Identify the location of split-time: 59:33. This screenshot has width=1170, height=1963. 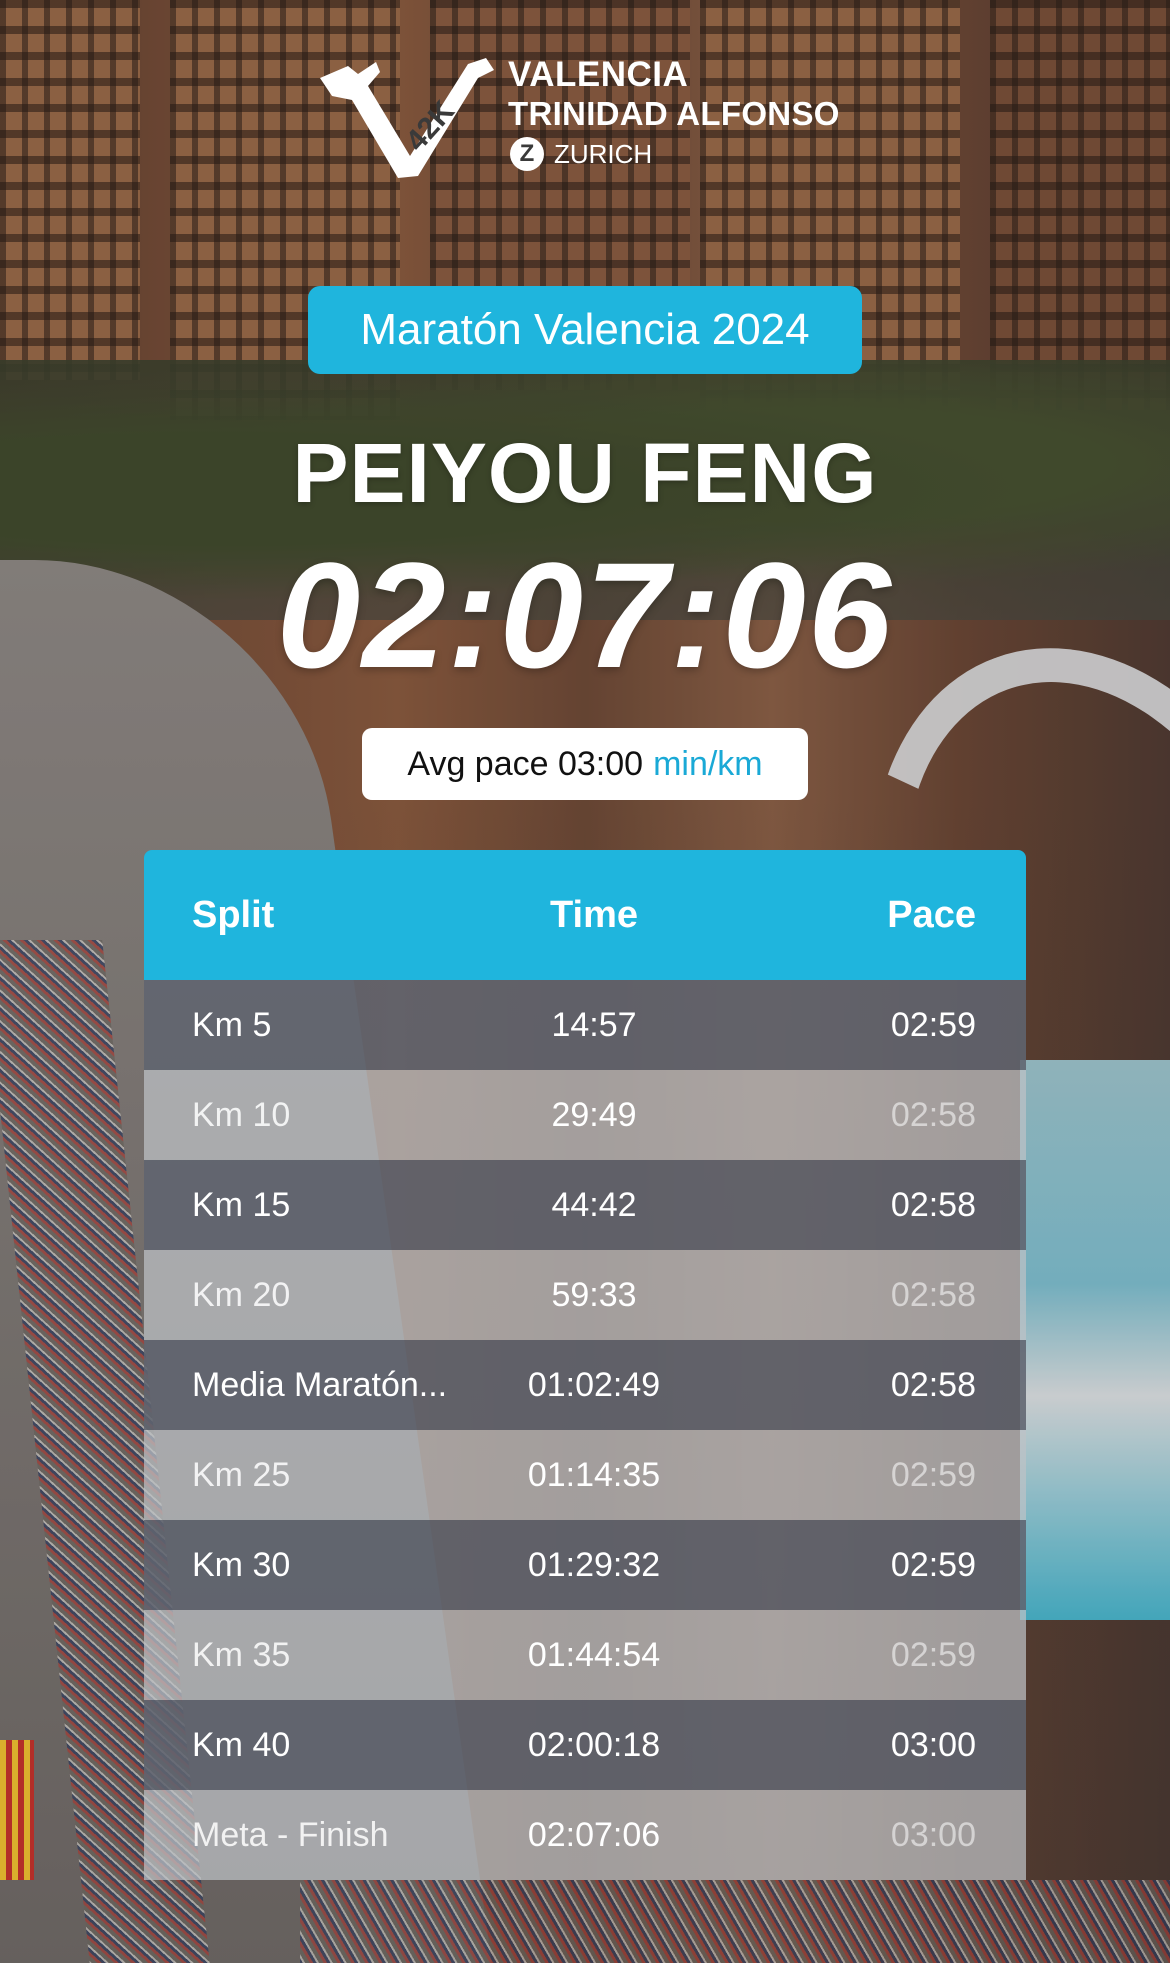
(594, 1294).